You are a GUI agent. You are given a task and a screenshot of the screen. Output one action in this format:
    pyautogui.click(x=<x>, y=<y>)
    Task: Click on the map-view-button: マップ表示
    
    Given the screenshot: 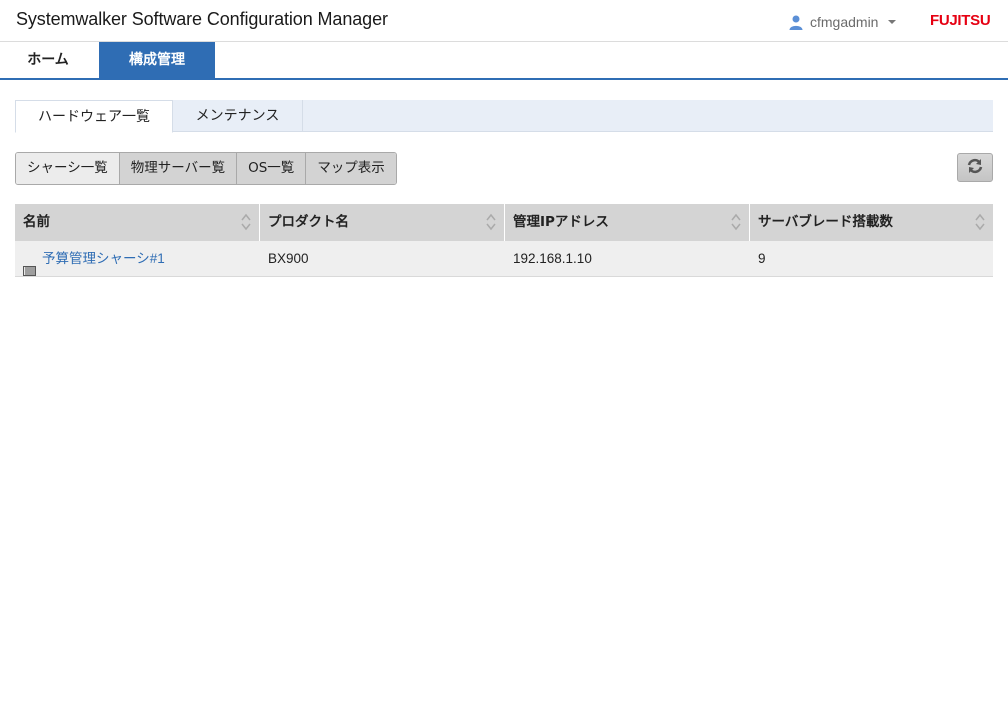 What is the action you would take?
    pyautogui.click(x=350, y=168)
    